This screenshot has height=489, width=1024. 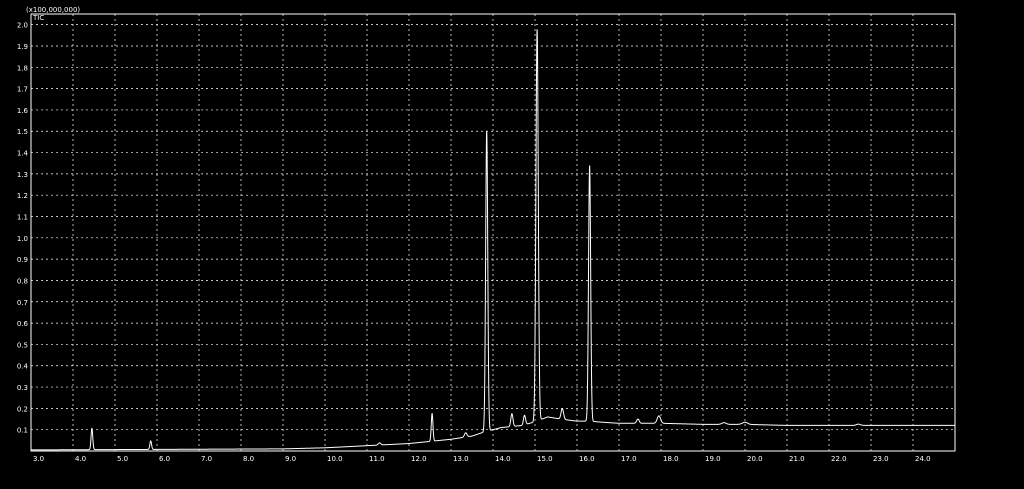 What do you see at coordinates (22, 388) in the screenshot?
I see `y-tick-label: 0.3` at bounding box center [22, 388].